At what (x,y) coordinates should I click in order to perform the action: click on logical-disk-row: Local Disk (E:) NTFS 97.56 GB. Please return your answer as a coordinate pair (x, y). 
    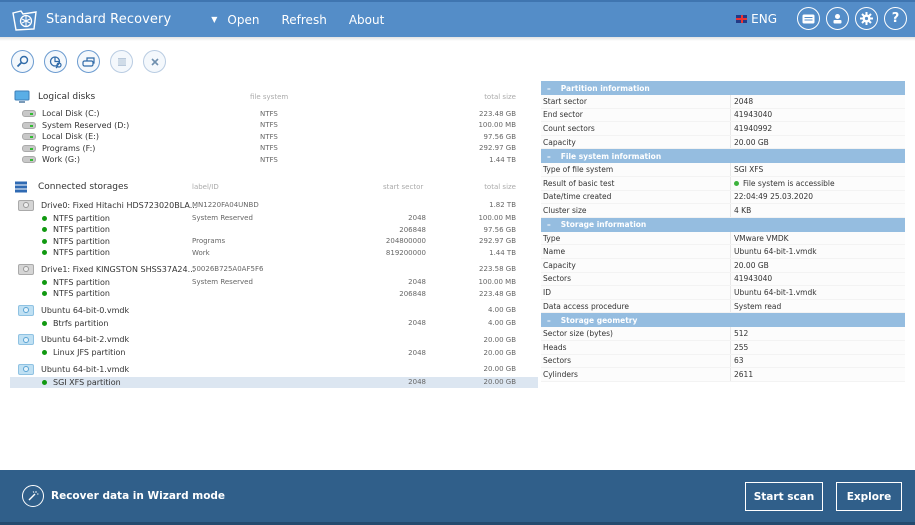
    Looking at the image, I should click on (274, 137).